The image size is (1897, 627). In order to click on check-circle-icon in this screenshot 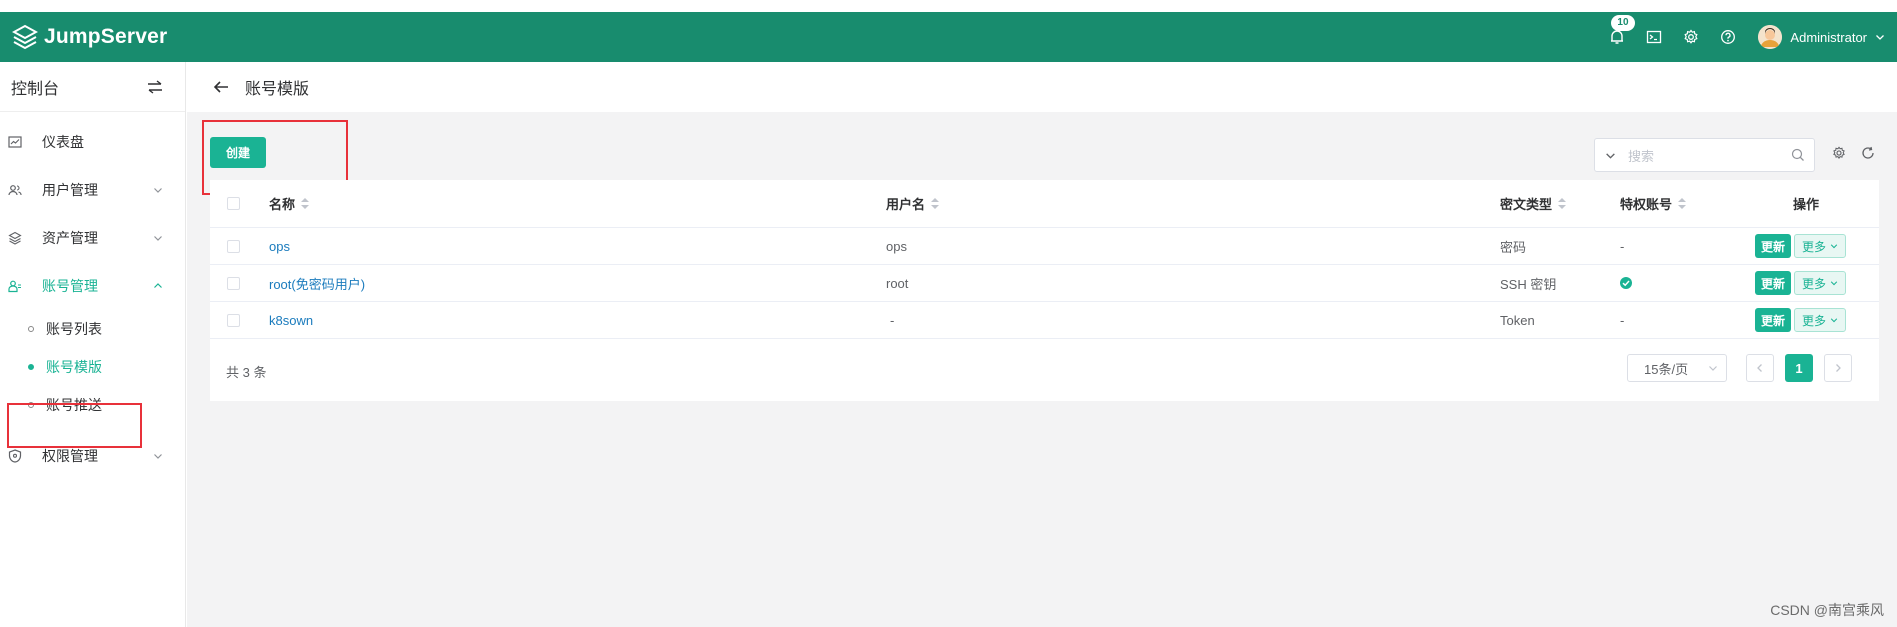, I will do `click(1626, 283)`.